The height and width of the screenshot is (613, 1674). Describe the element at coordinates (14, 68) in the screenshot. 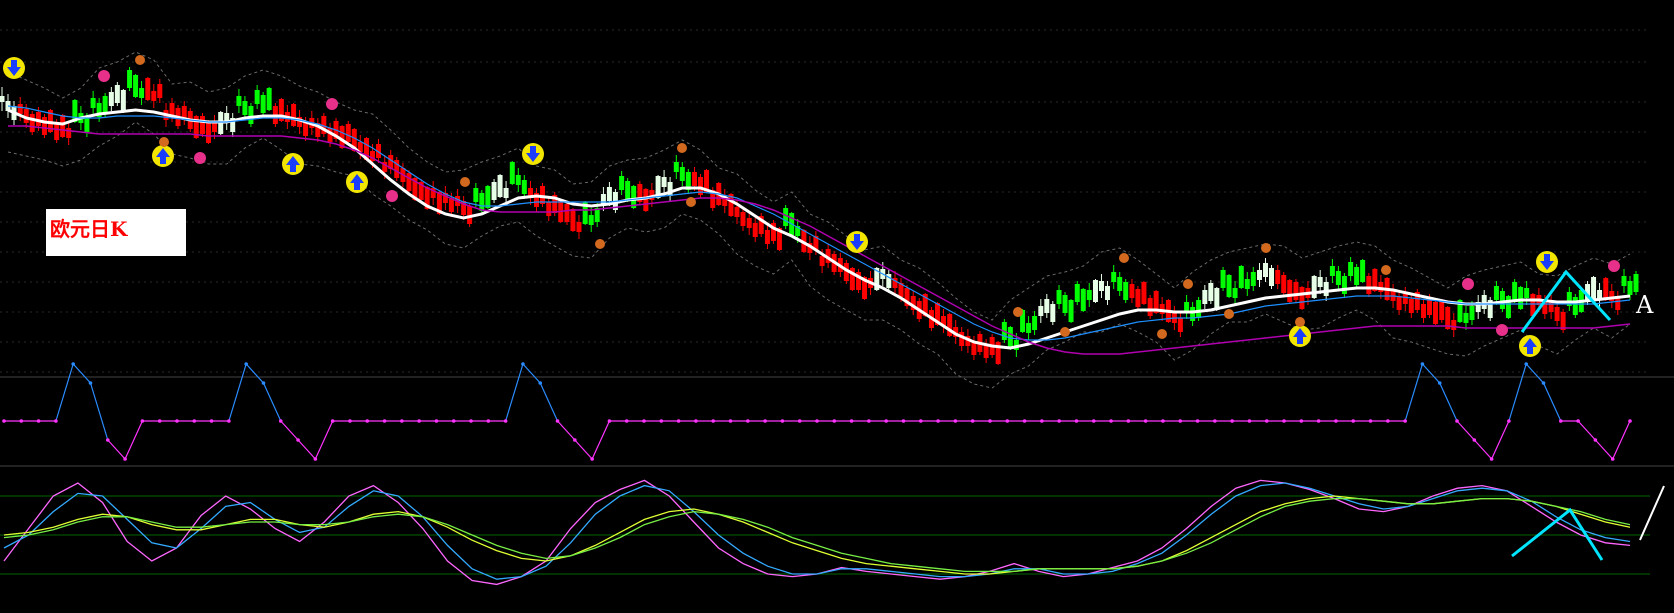

I see `sell-arrow-icon` at that location.